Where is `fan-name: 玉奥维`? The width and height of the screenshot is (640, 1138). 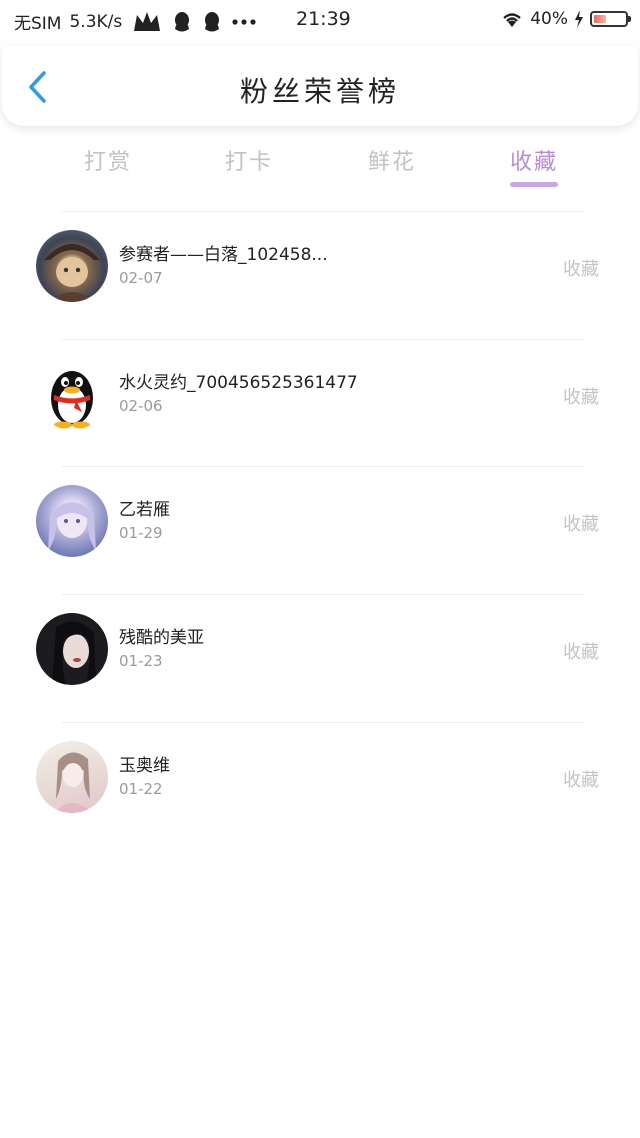
fan-name: 玉奥维 is located at coordinates (144, 766).